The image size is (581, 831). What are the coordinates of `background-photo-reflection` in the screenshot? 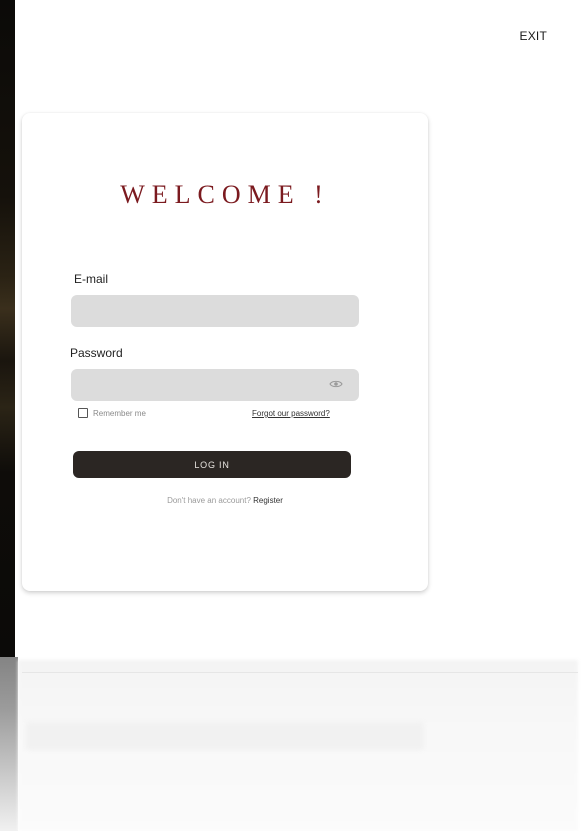 It's located at (9, 744).